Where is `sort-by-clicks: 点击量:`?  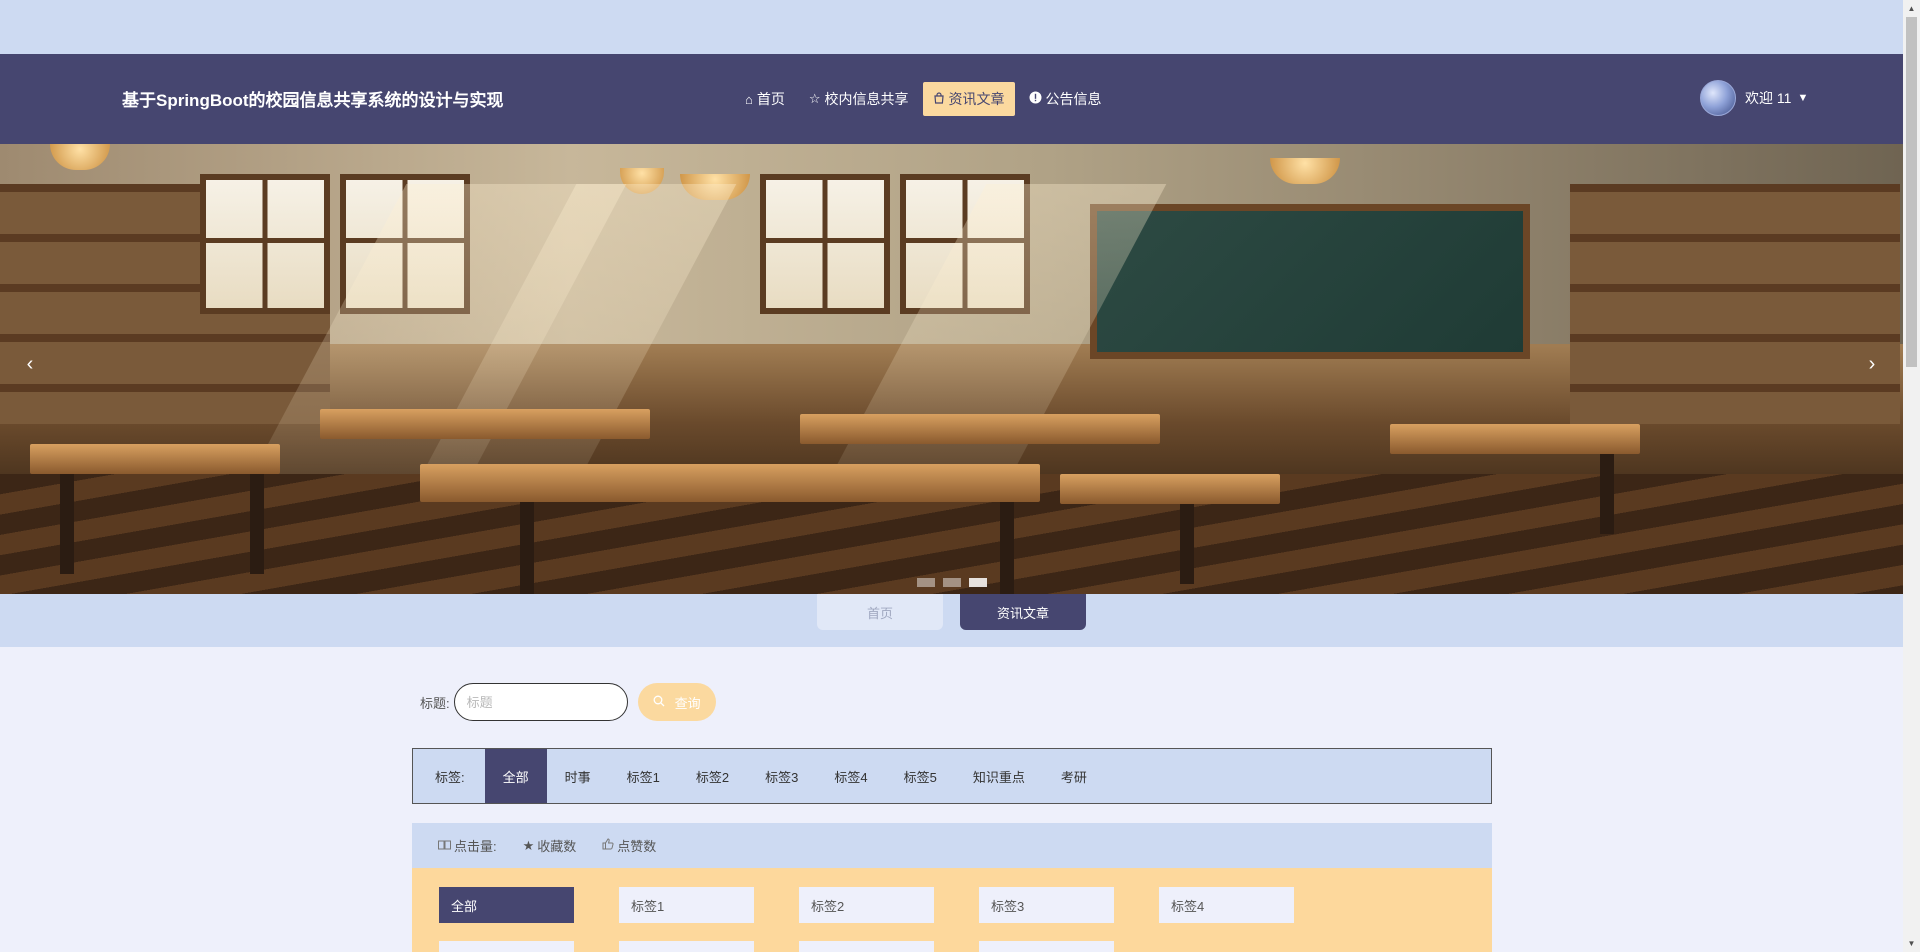
sort-by-clicks: 点击量: is located at coordinates (467, 845).